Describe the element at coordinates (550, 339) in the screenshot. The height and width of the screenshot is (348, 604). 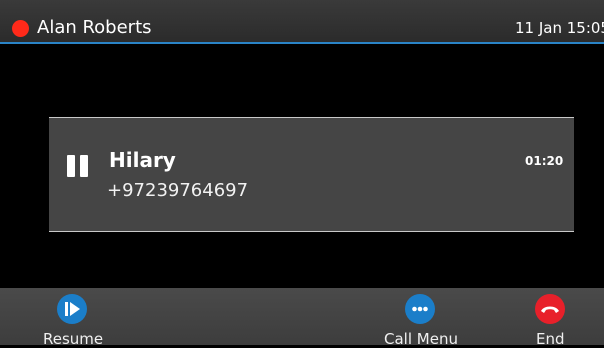
I see `end-label: End` at that location.